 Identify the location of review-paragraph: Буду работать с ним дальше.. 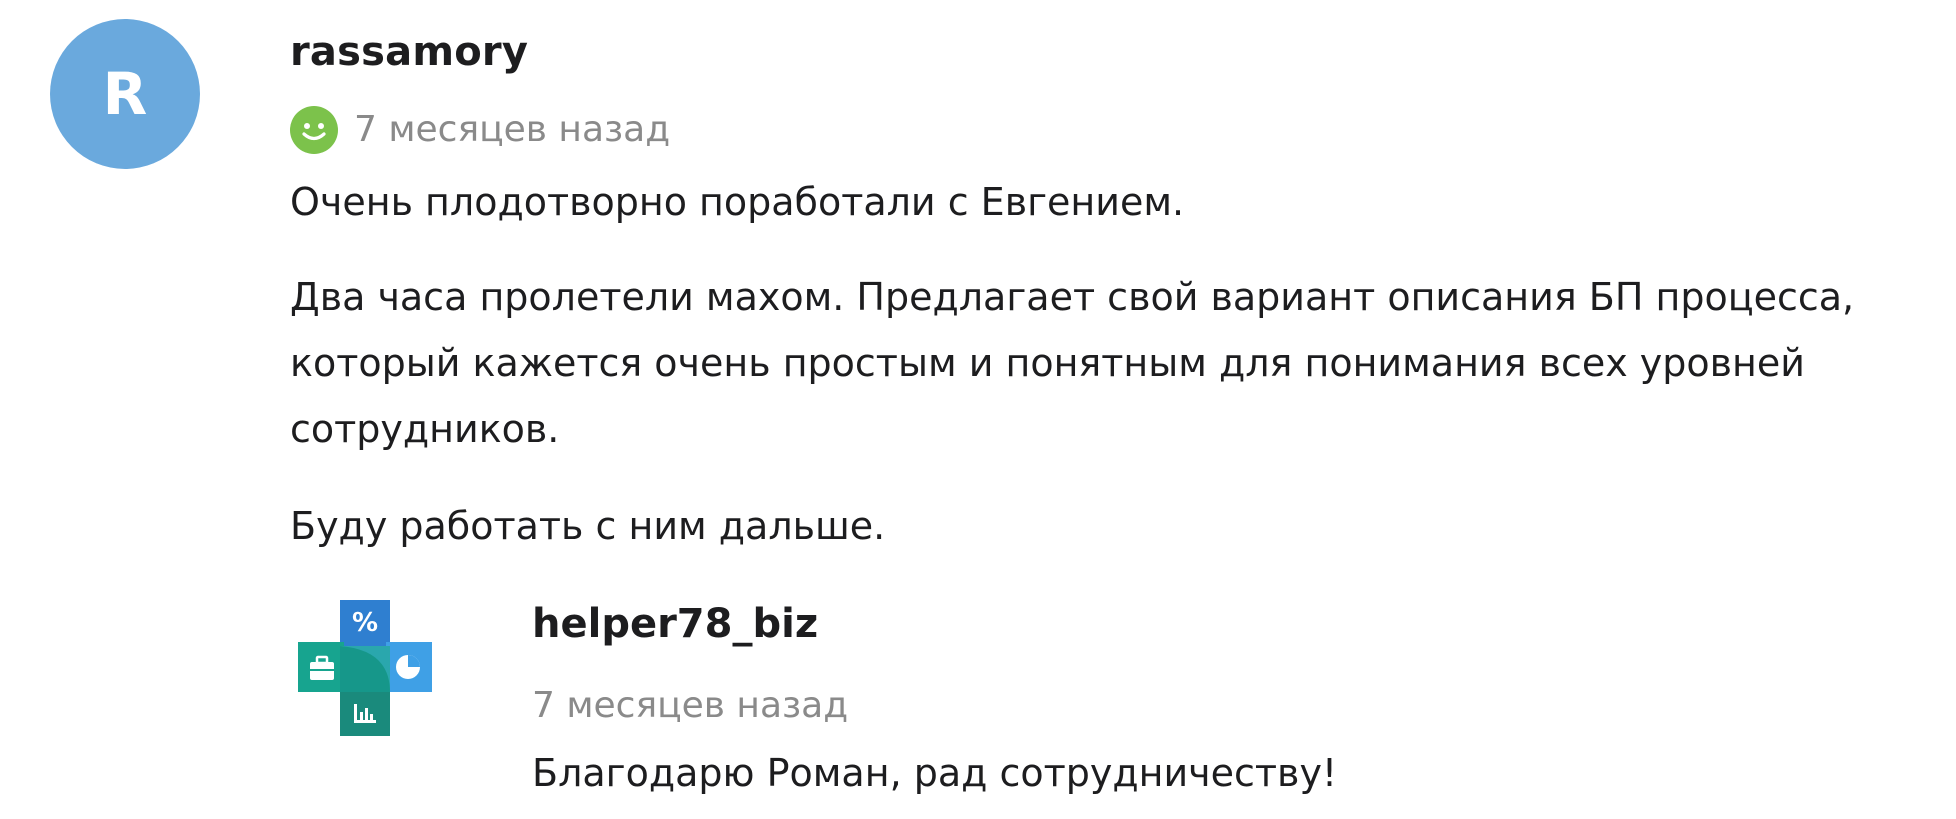
(588, 526).